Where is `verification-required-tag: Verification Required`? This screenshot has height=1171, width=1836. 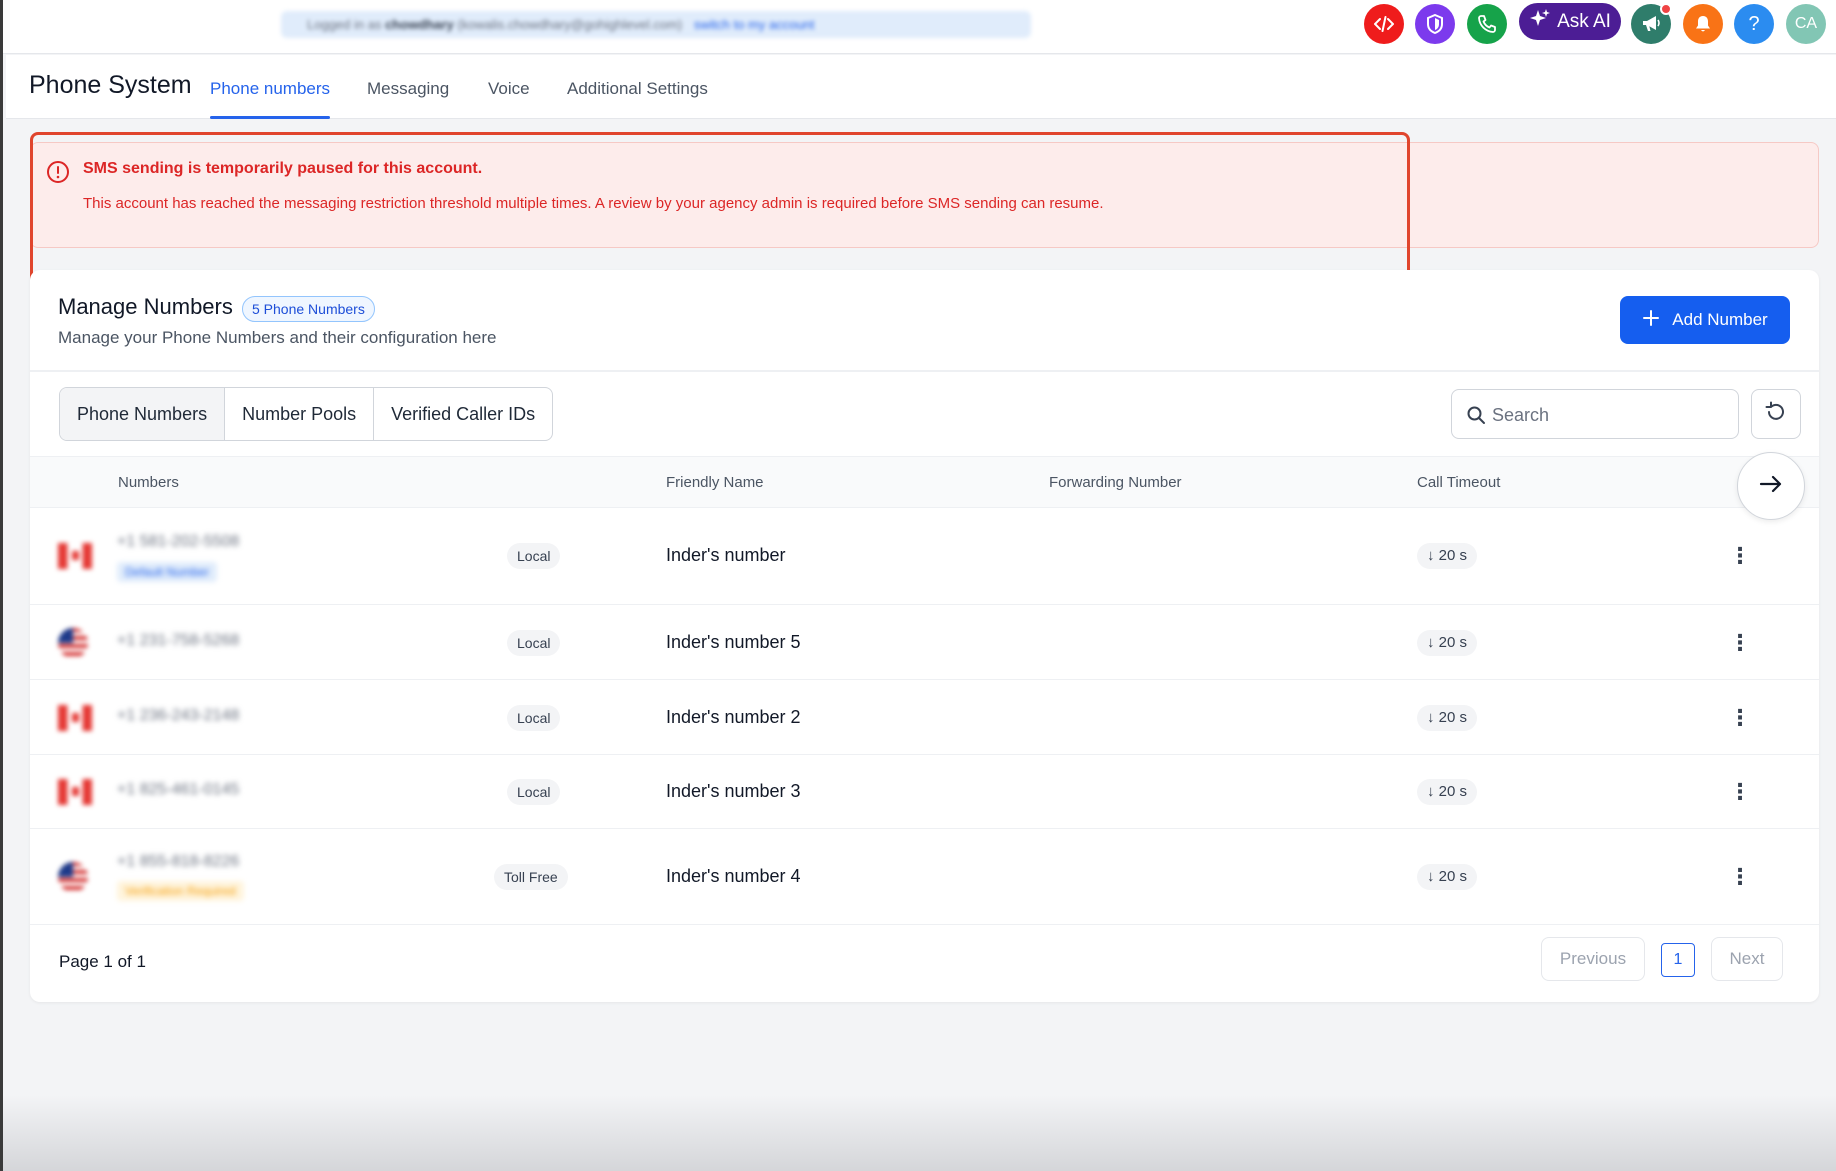
verification-required-tag: Verification Required is located at coordinates (180, 891).